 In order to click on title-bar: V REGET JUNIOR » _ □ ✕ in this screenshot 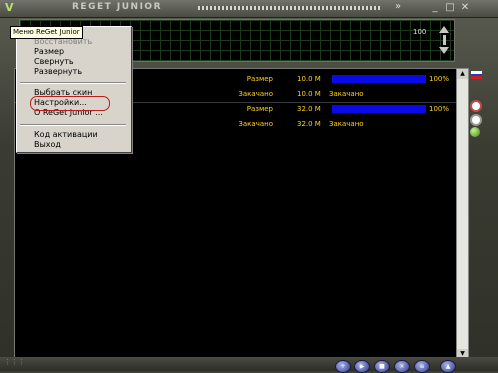, I will do `click(249, 9)`.